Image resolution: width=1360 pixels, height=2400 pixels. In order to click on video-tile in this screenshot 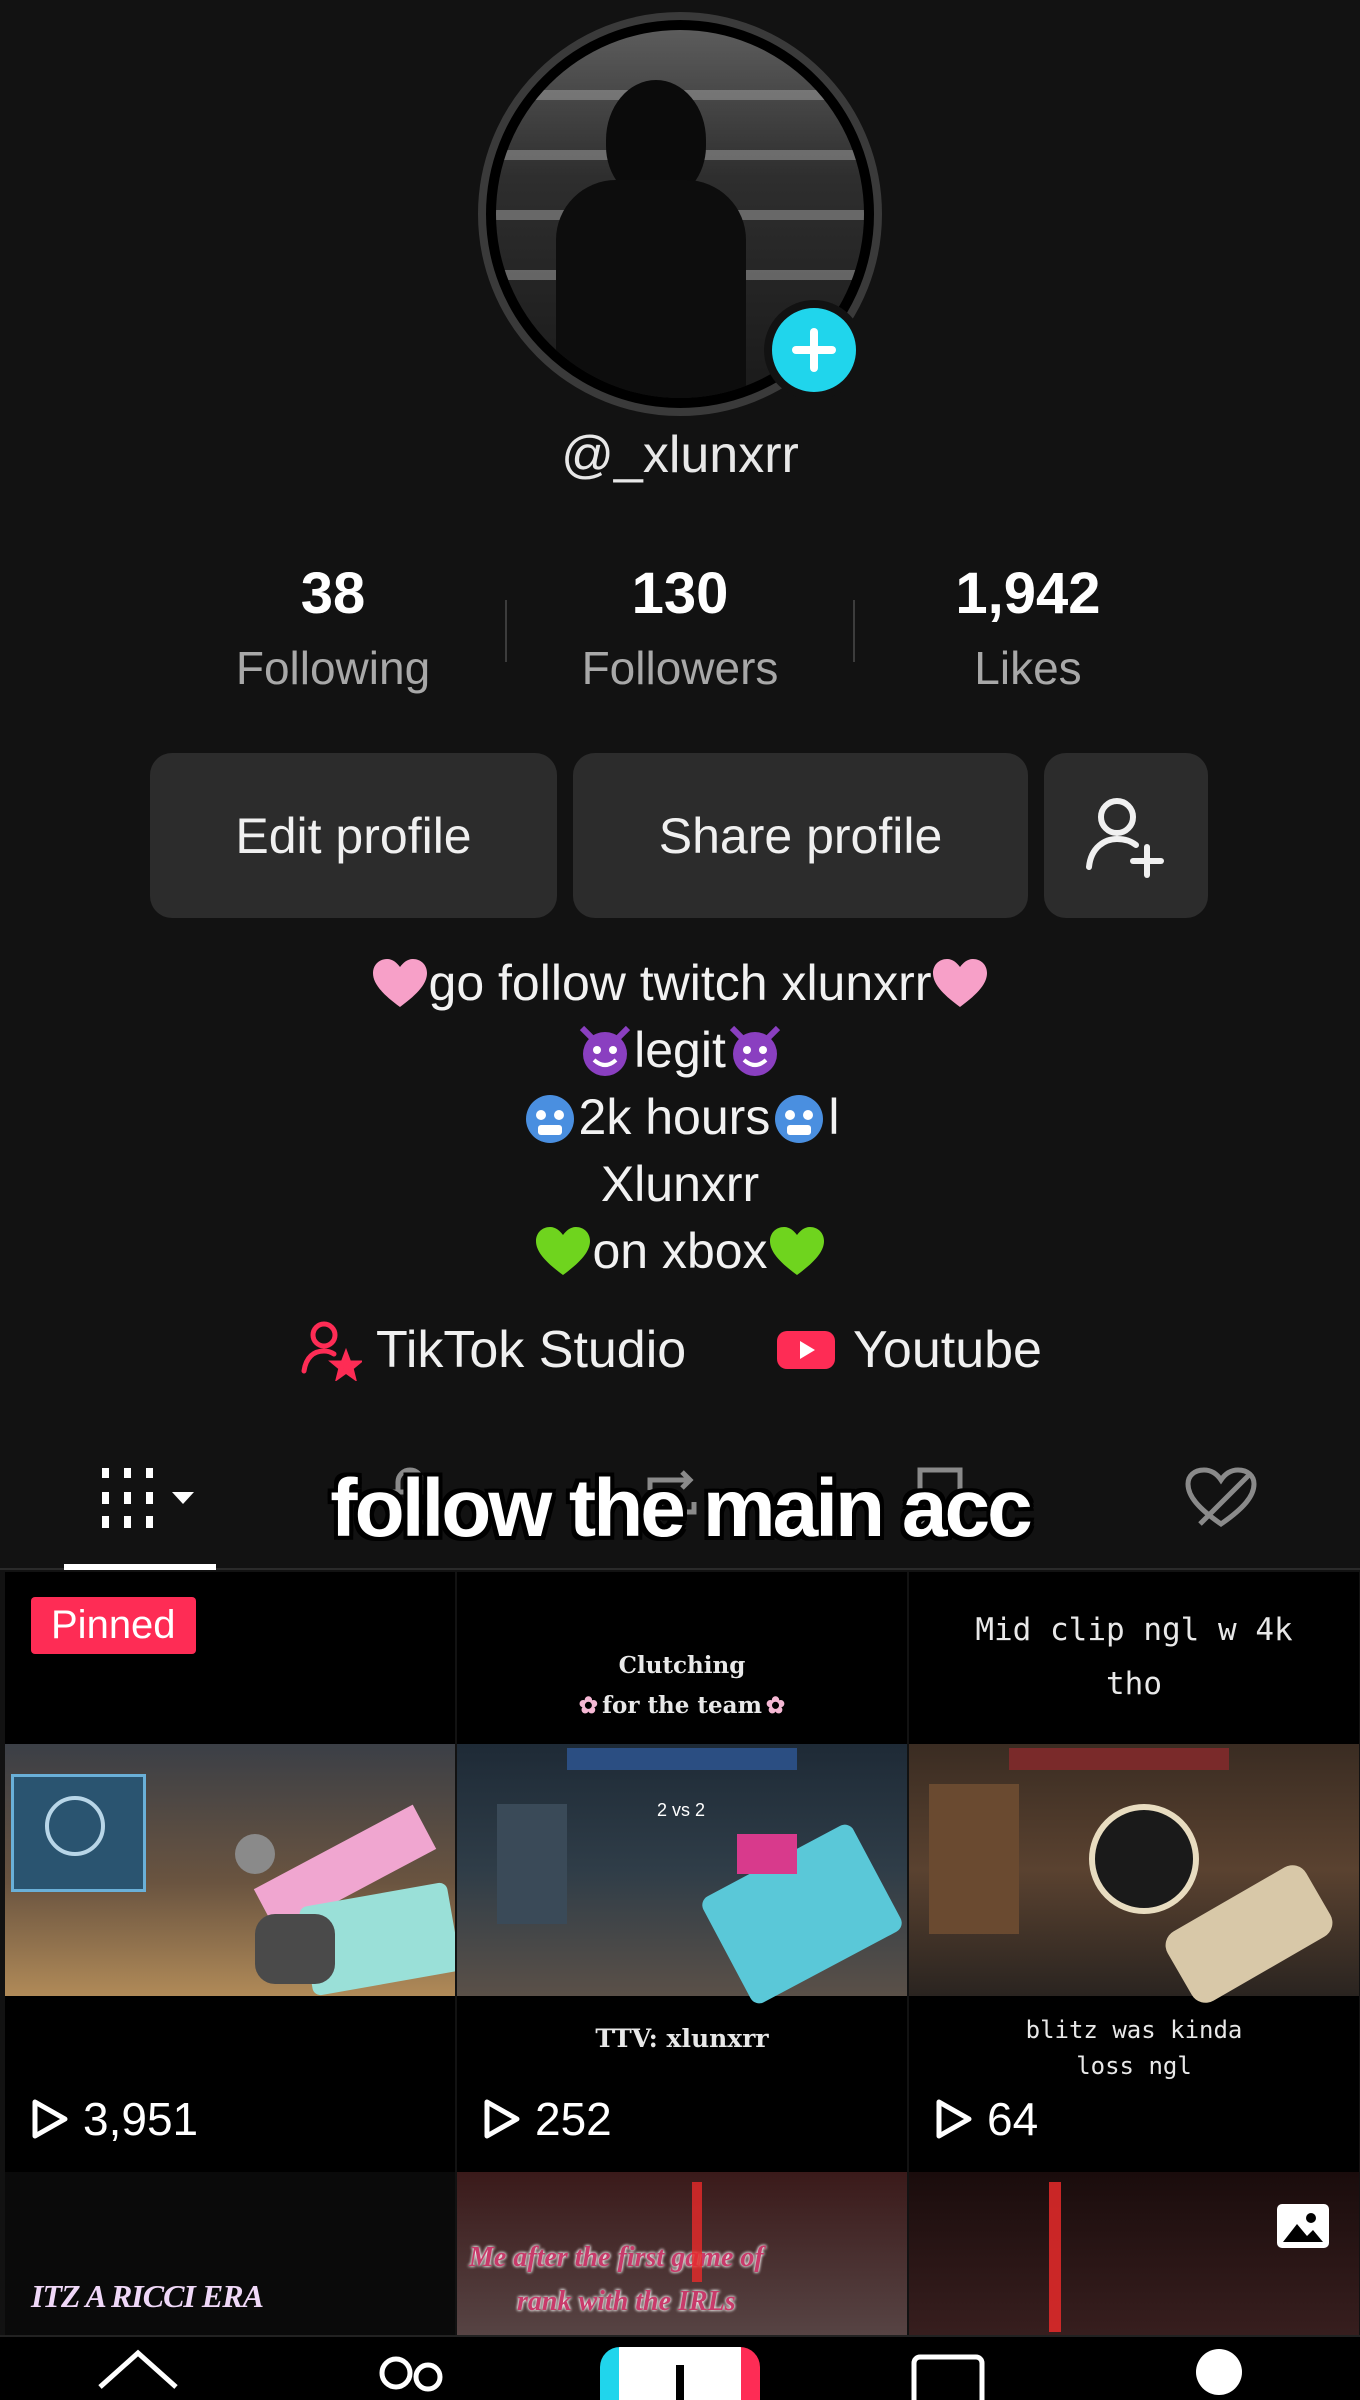, I will do `click(1134, 2262)`.